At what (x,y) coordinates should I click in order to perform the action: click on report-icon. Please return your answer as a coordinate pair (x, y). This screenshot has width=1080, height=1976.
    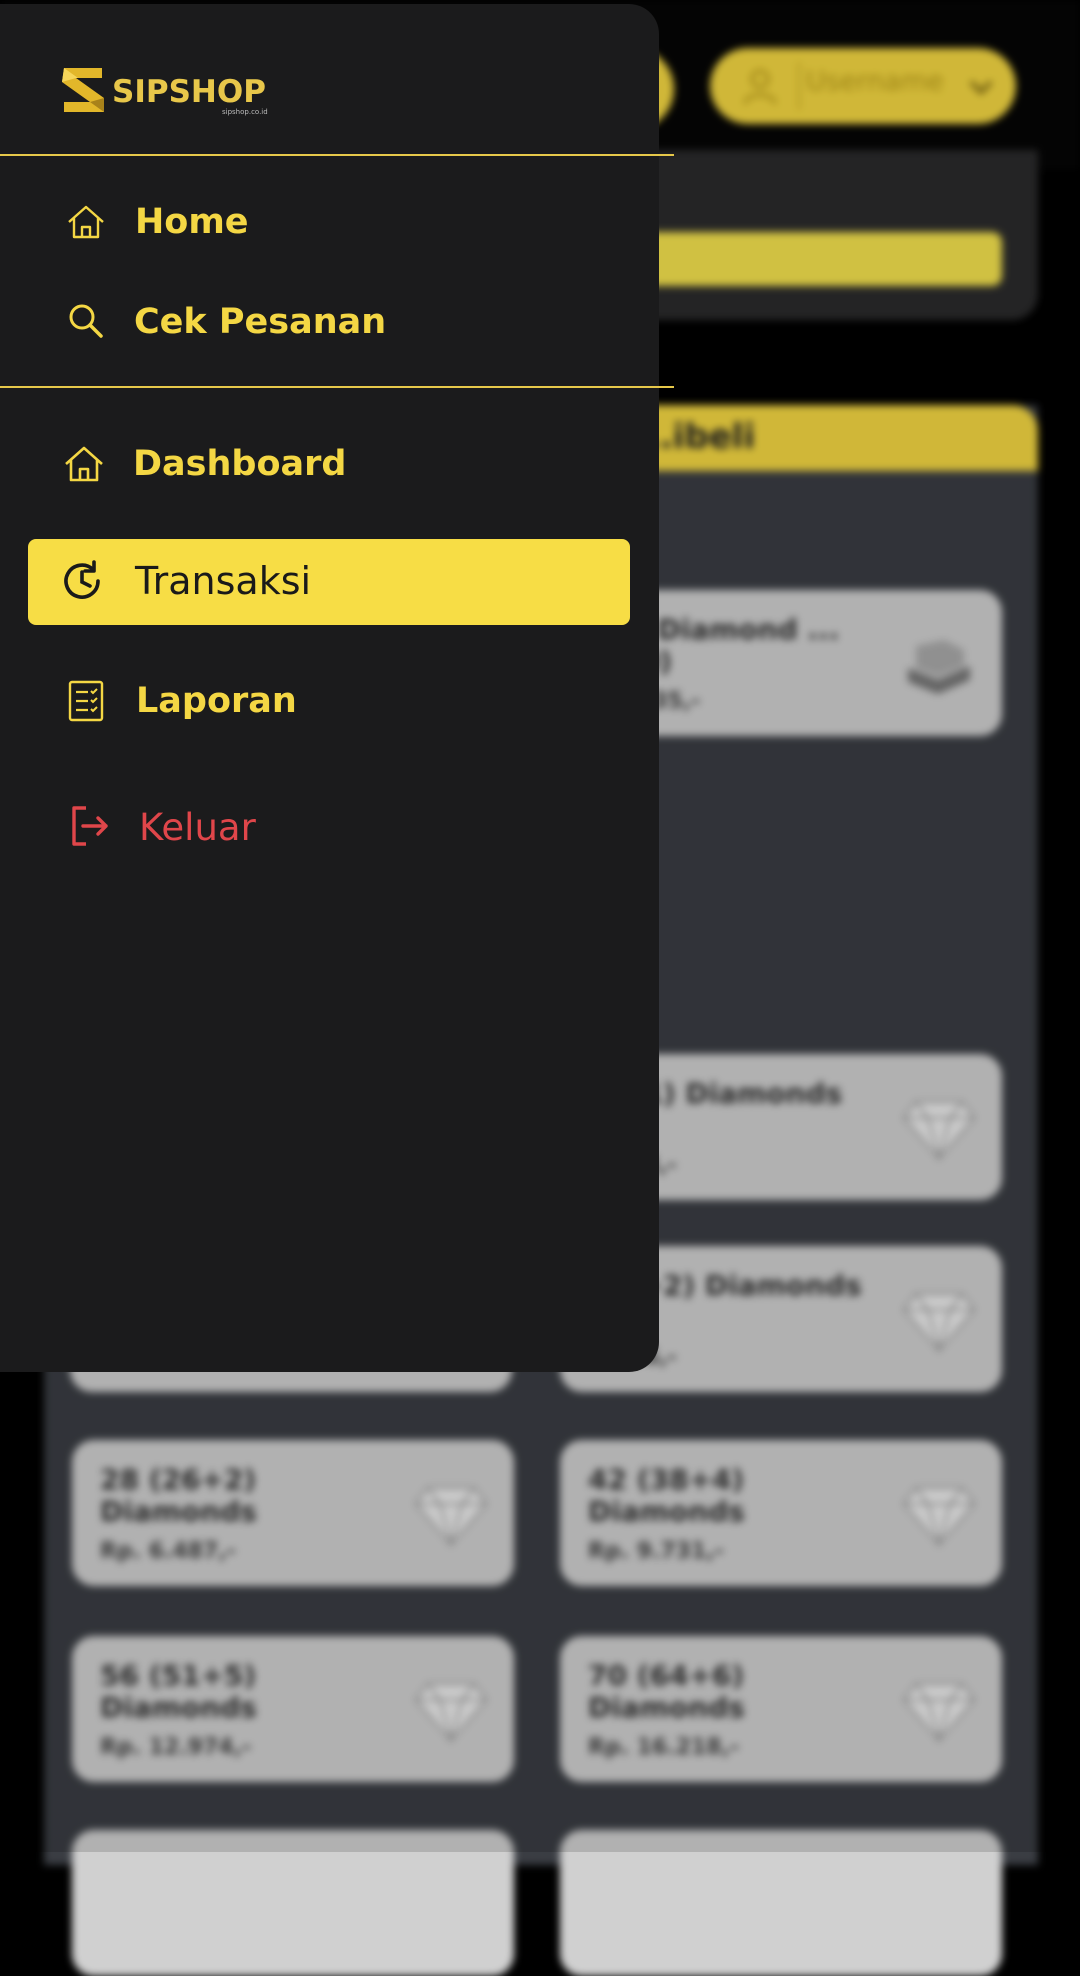
    Looking at the image, I should click on (86, 701).